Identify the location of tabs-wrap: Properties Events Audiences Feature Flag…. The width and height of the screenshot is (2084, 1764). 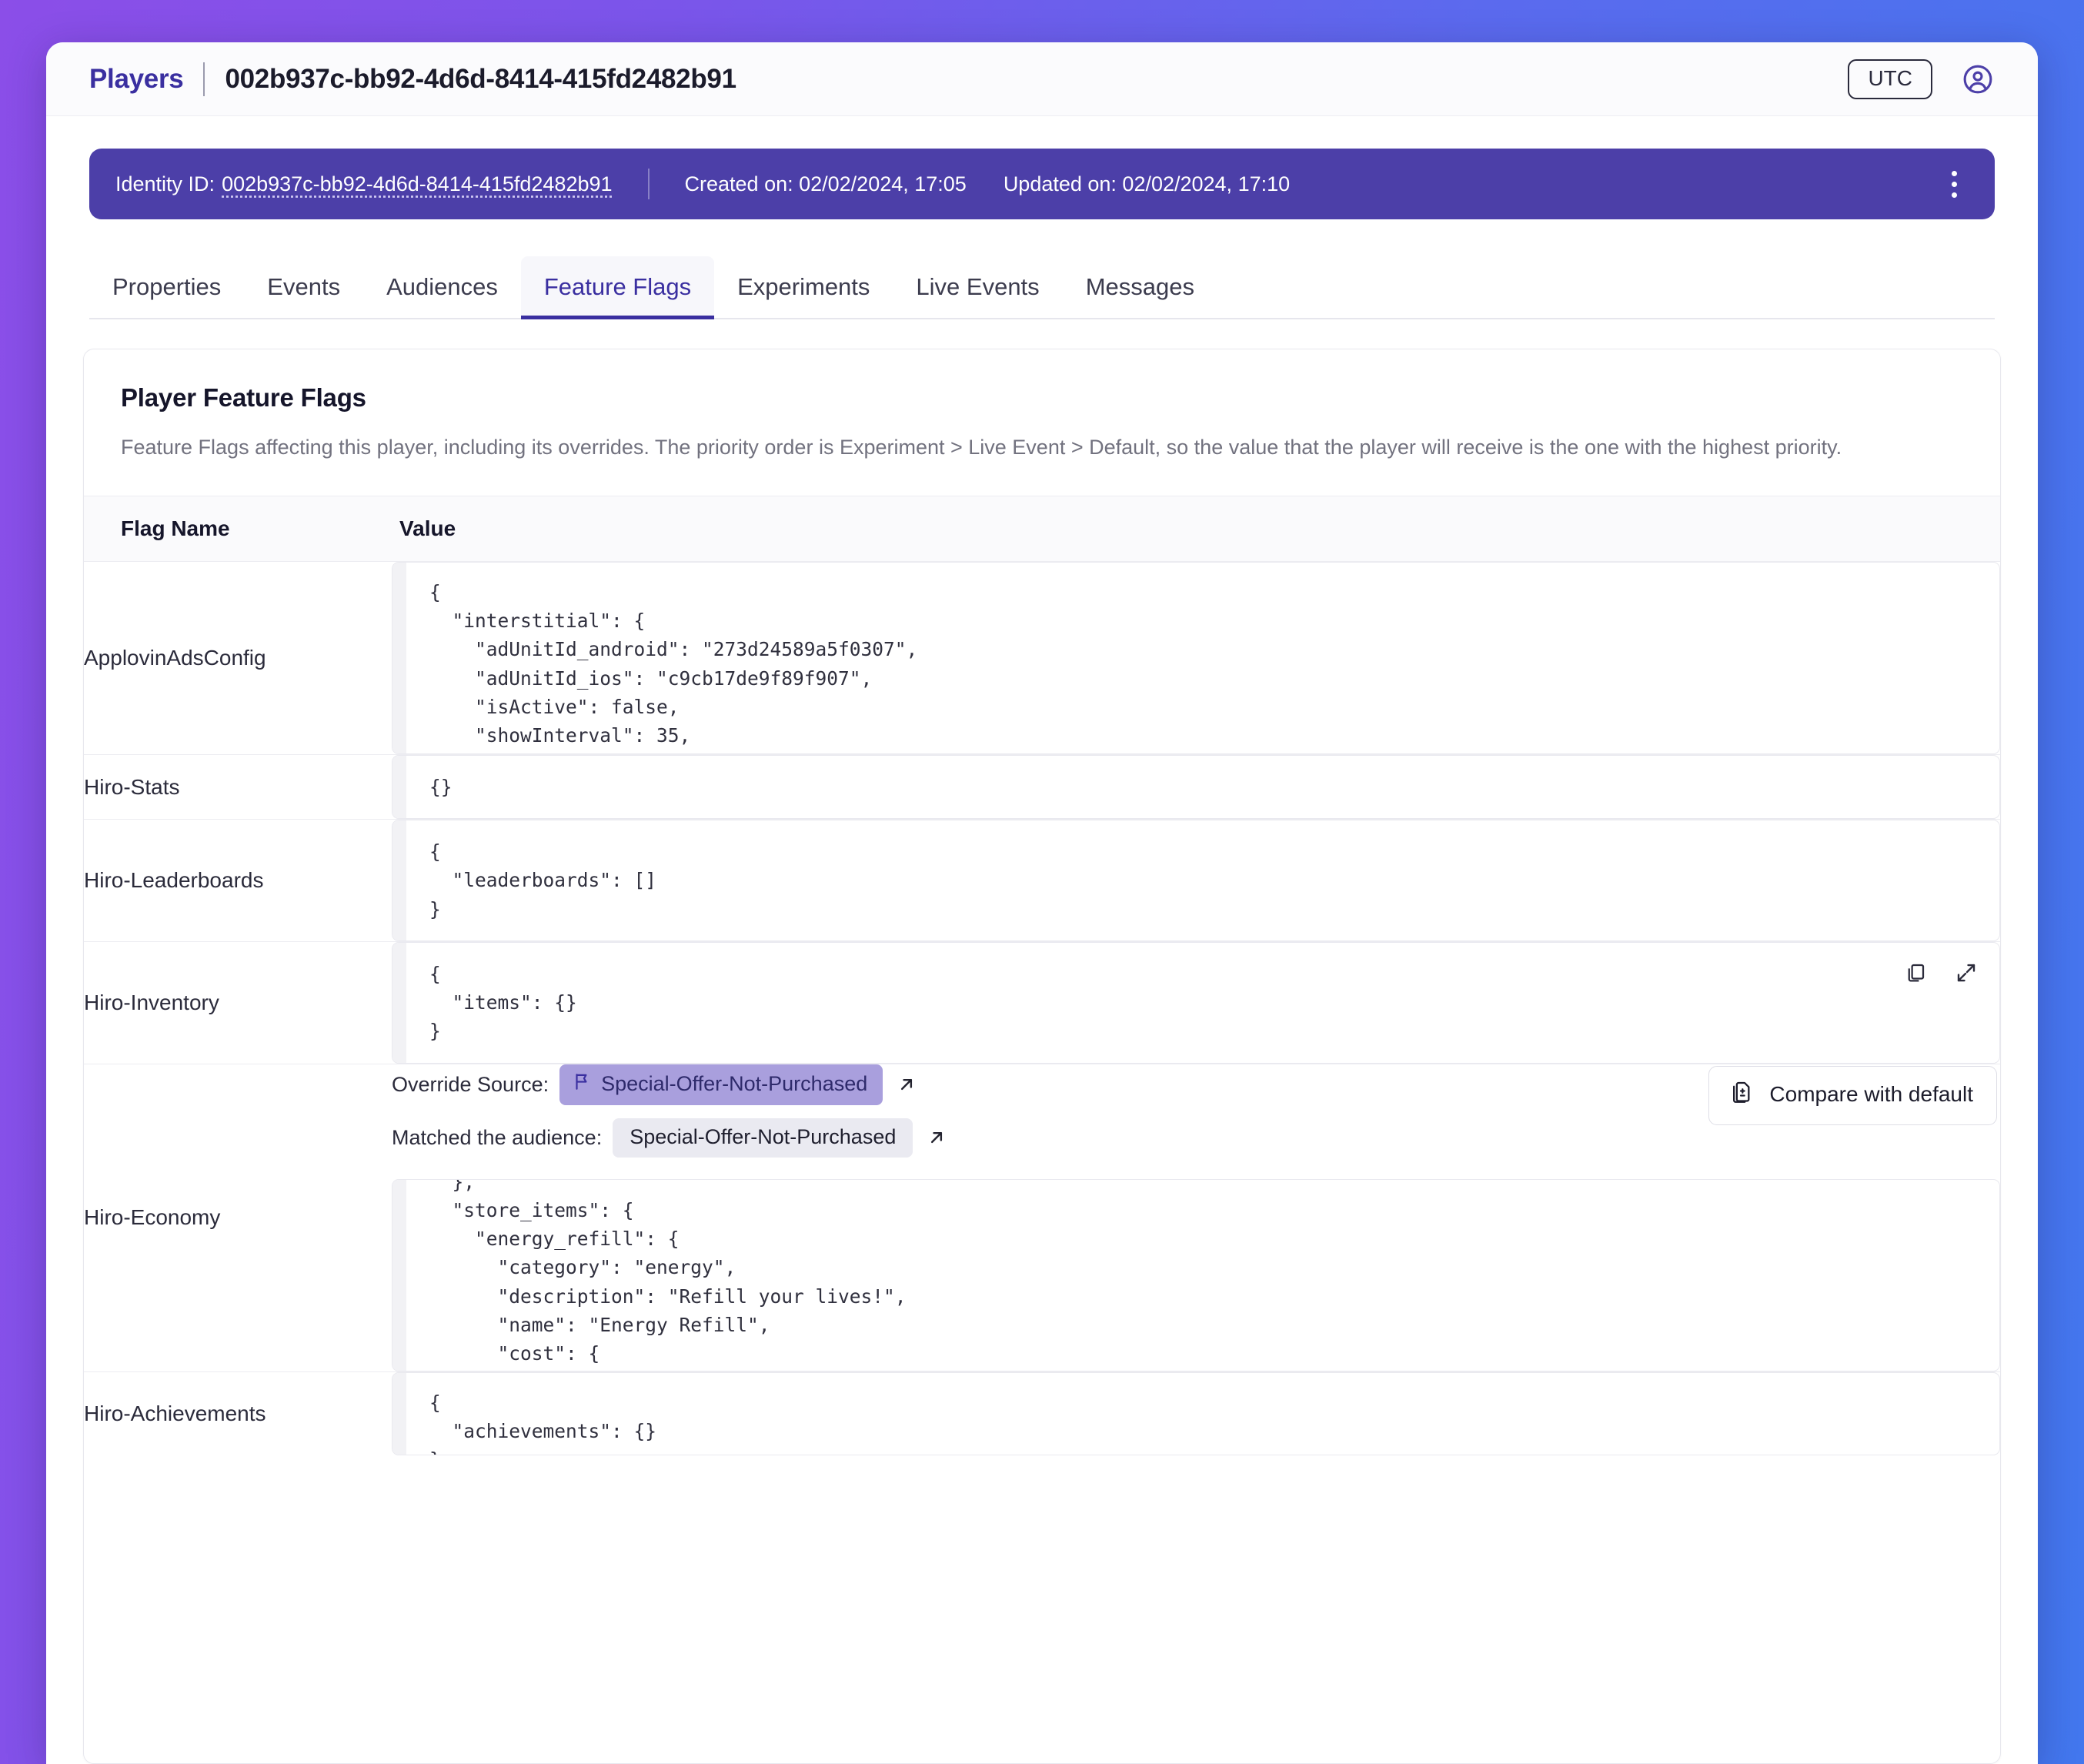
(1042, 269).